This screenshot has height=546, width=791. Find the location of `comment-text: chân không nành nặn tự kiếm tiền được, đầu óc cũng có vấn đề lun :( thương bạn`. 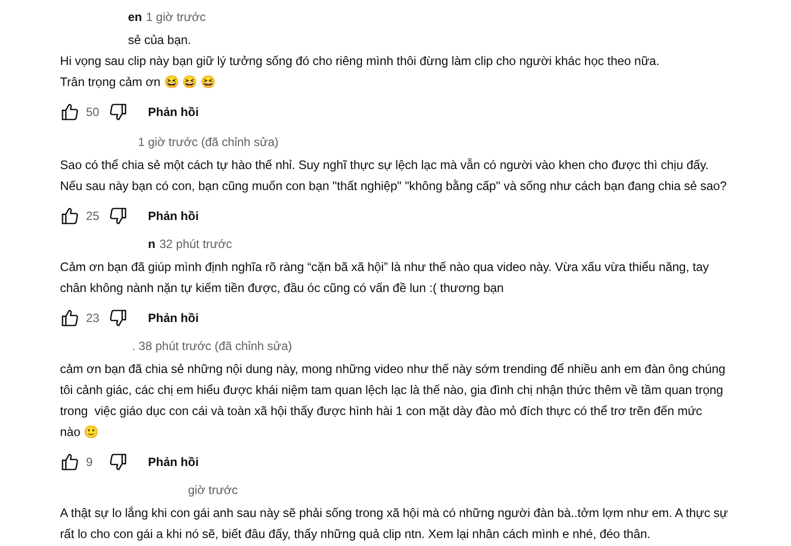

comment-text: chân không nành nặn tự kiếm tiền được, đầu óc cũng có vấn đề lun :( thương bạn is located at coordinates (282, 288).